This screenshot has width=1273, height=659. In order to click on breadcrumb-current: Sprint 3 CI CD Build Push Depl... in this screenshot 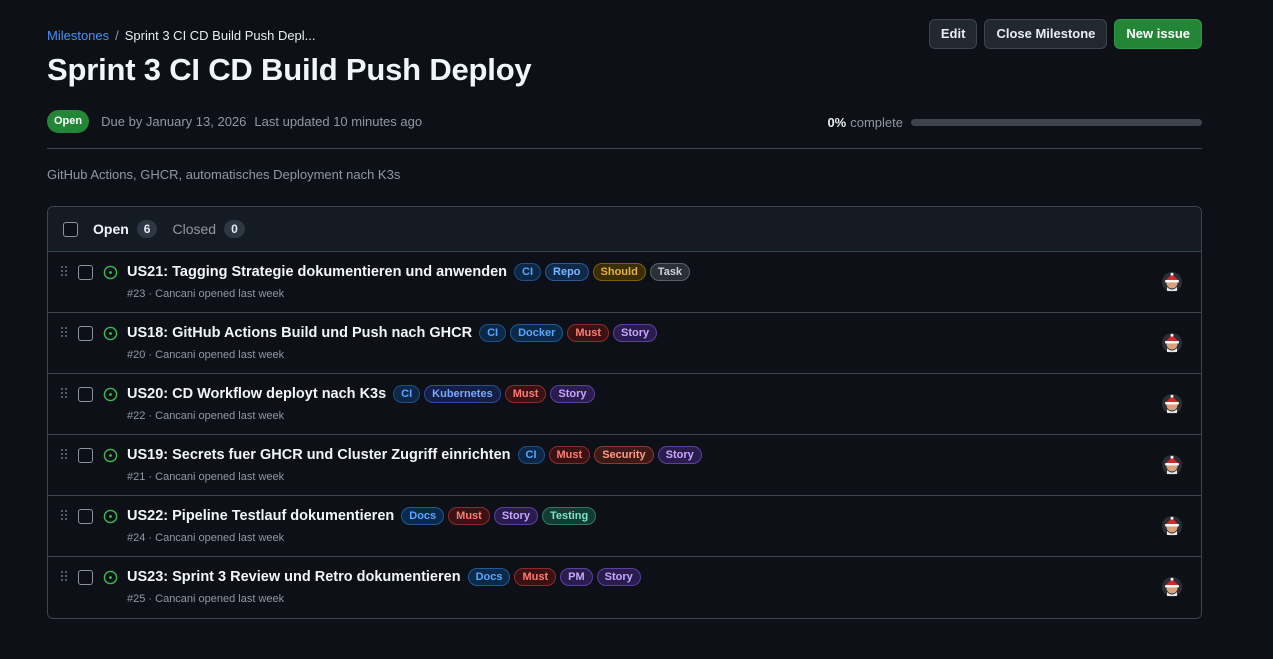, I will do `click(220, 35)`.